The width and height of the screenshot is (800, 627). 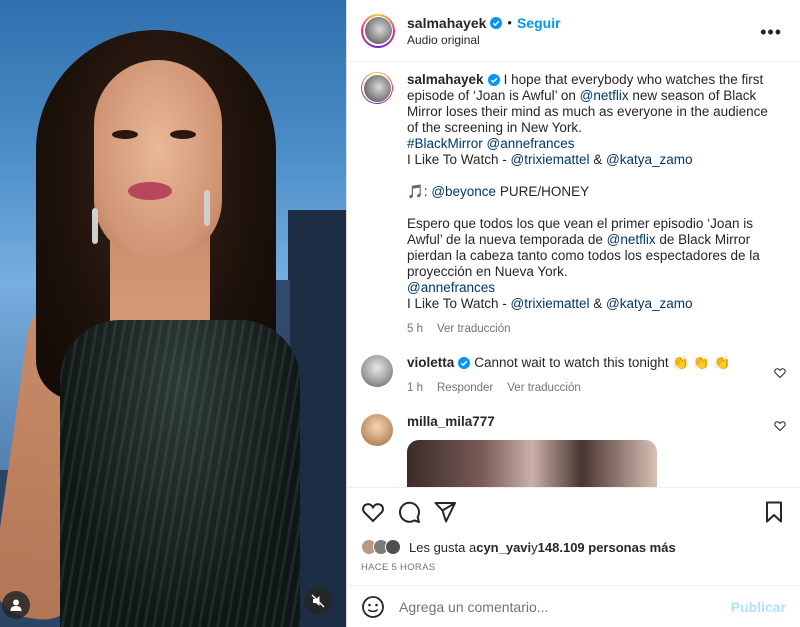 What do you see at coordinates (150, 191) in the screenshot?
I see `photo-lips` at bounding box center [150, 191].